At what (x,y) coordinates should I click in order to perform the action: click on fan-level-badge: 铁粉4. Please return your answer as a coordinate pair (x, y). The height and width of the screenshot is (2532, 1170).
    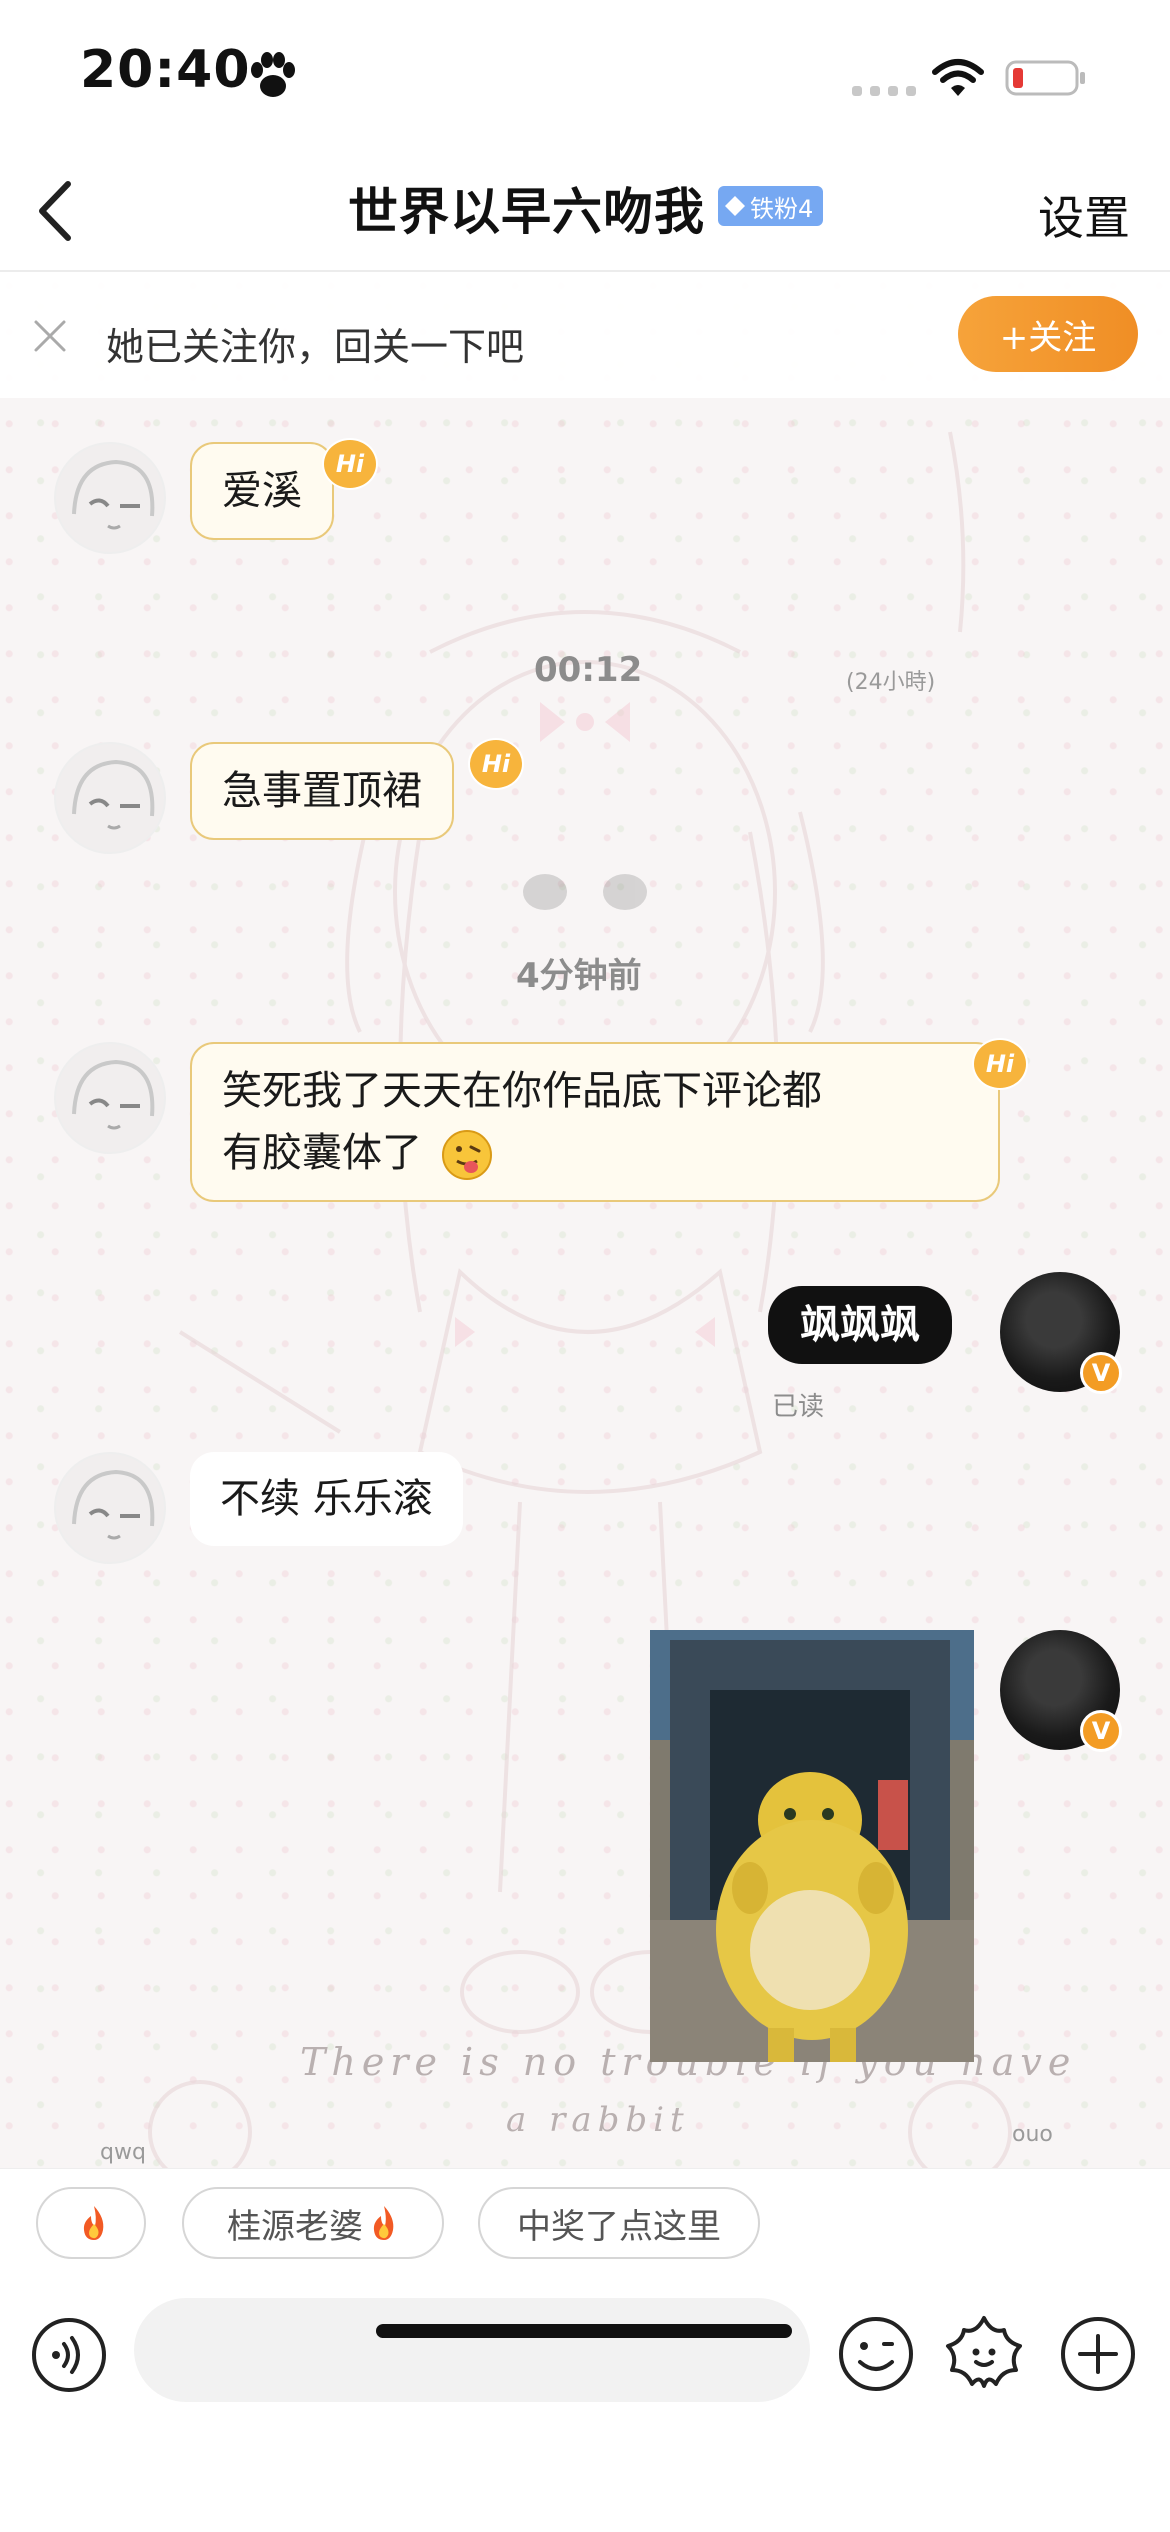
    Looking at the image, I should click on (771, 206).